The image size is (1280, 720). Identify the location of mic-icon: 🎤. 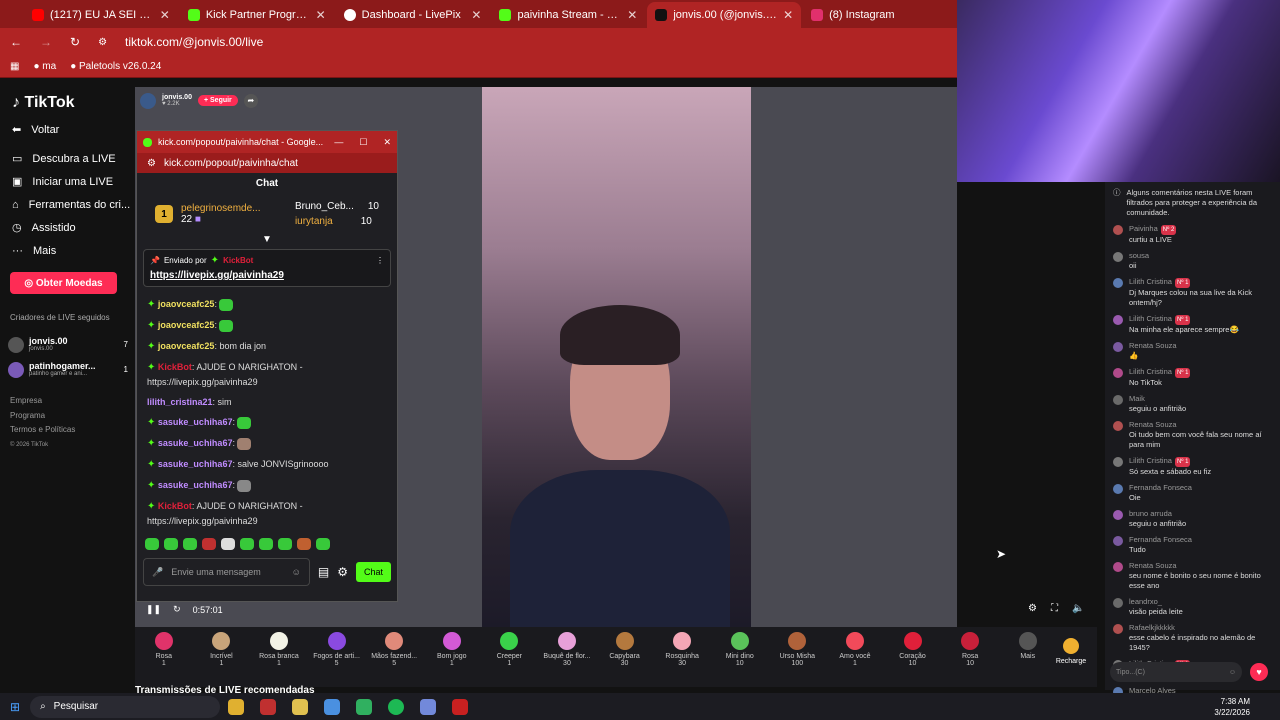
(157, 572).